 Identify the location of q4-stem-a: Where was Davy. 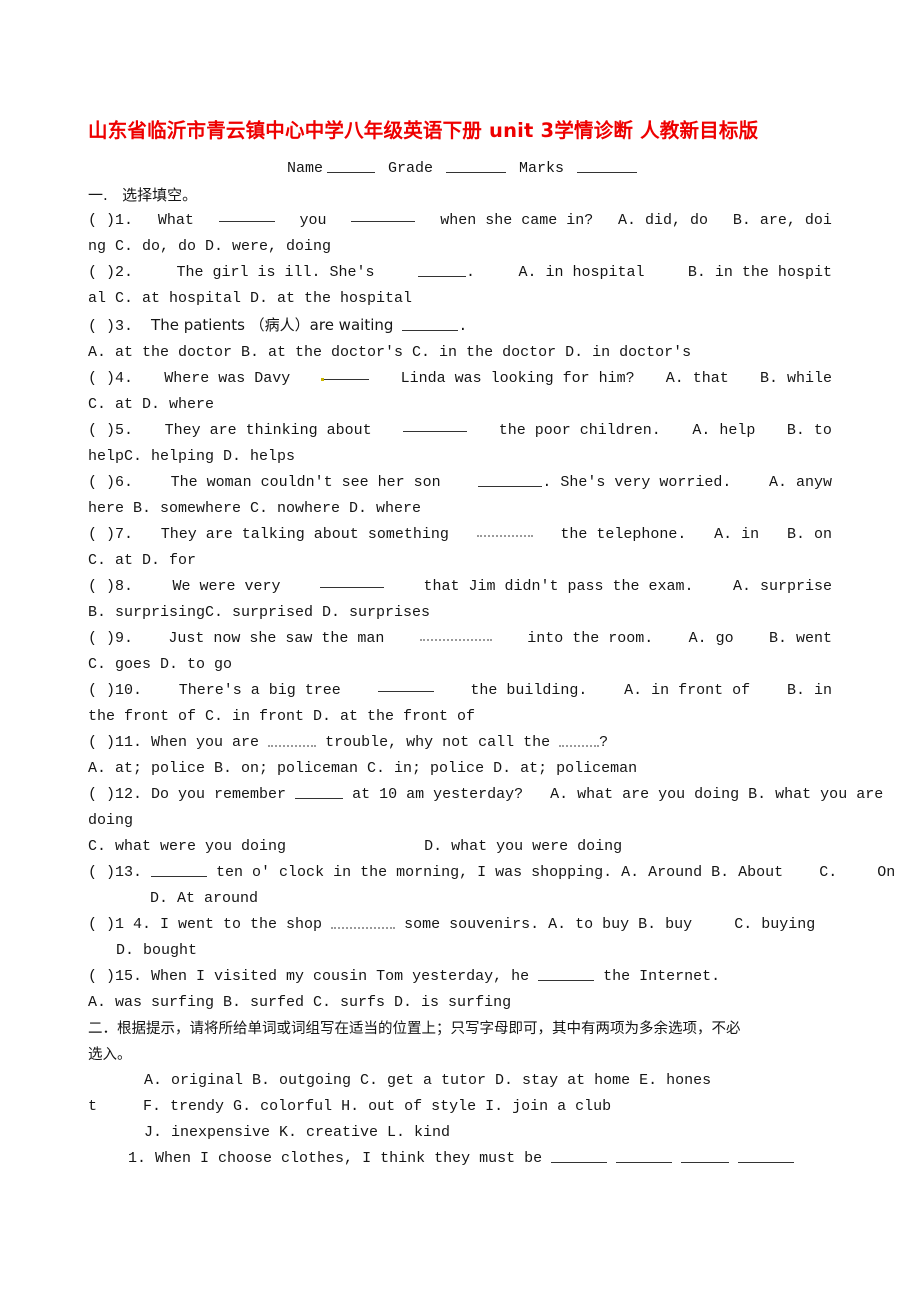
(227, 378).